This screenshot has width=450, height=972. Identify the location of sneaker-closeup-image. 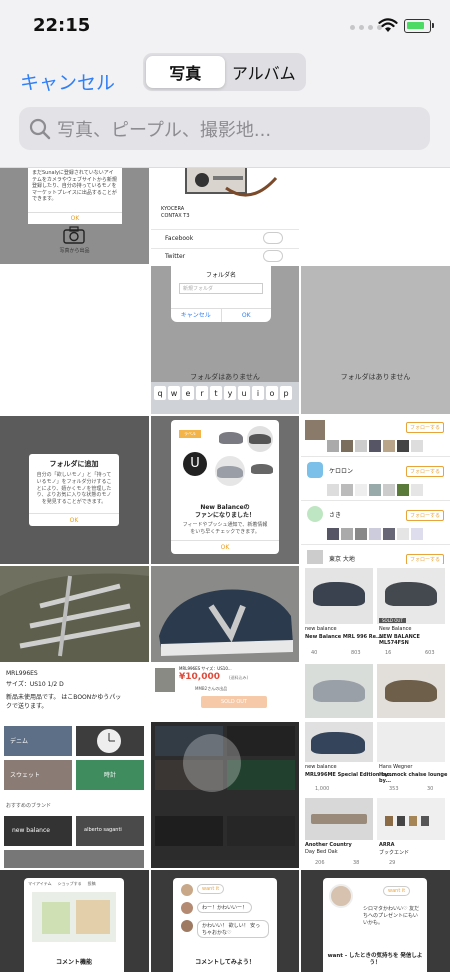
(74, 614).